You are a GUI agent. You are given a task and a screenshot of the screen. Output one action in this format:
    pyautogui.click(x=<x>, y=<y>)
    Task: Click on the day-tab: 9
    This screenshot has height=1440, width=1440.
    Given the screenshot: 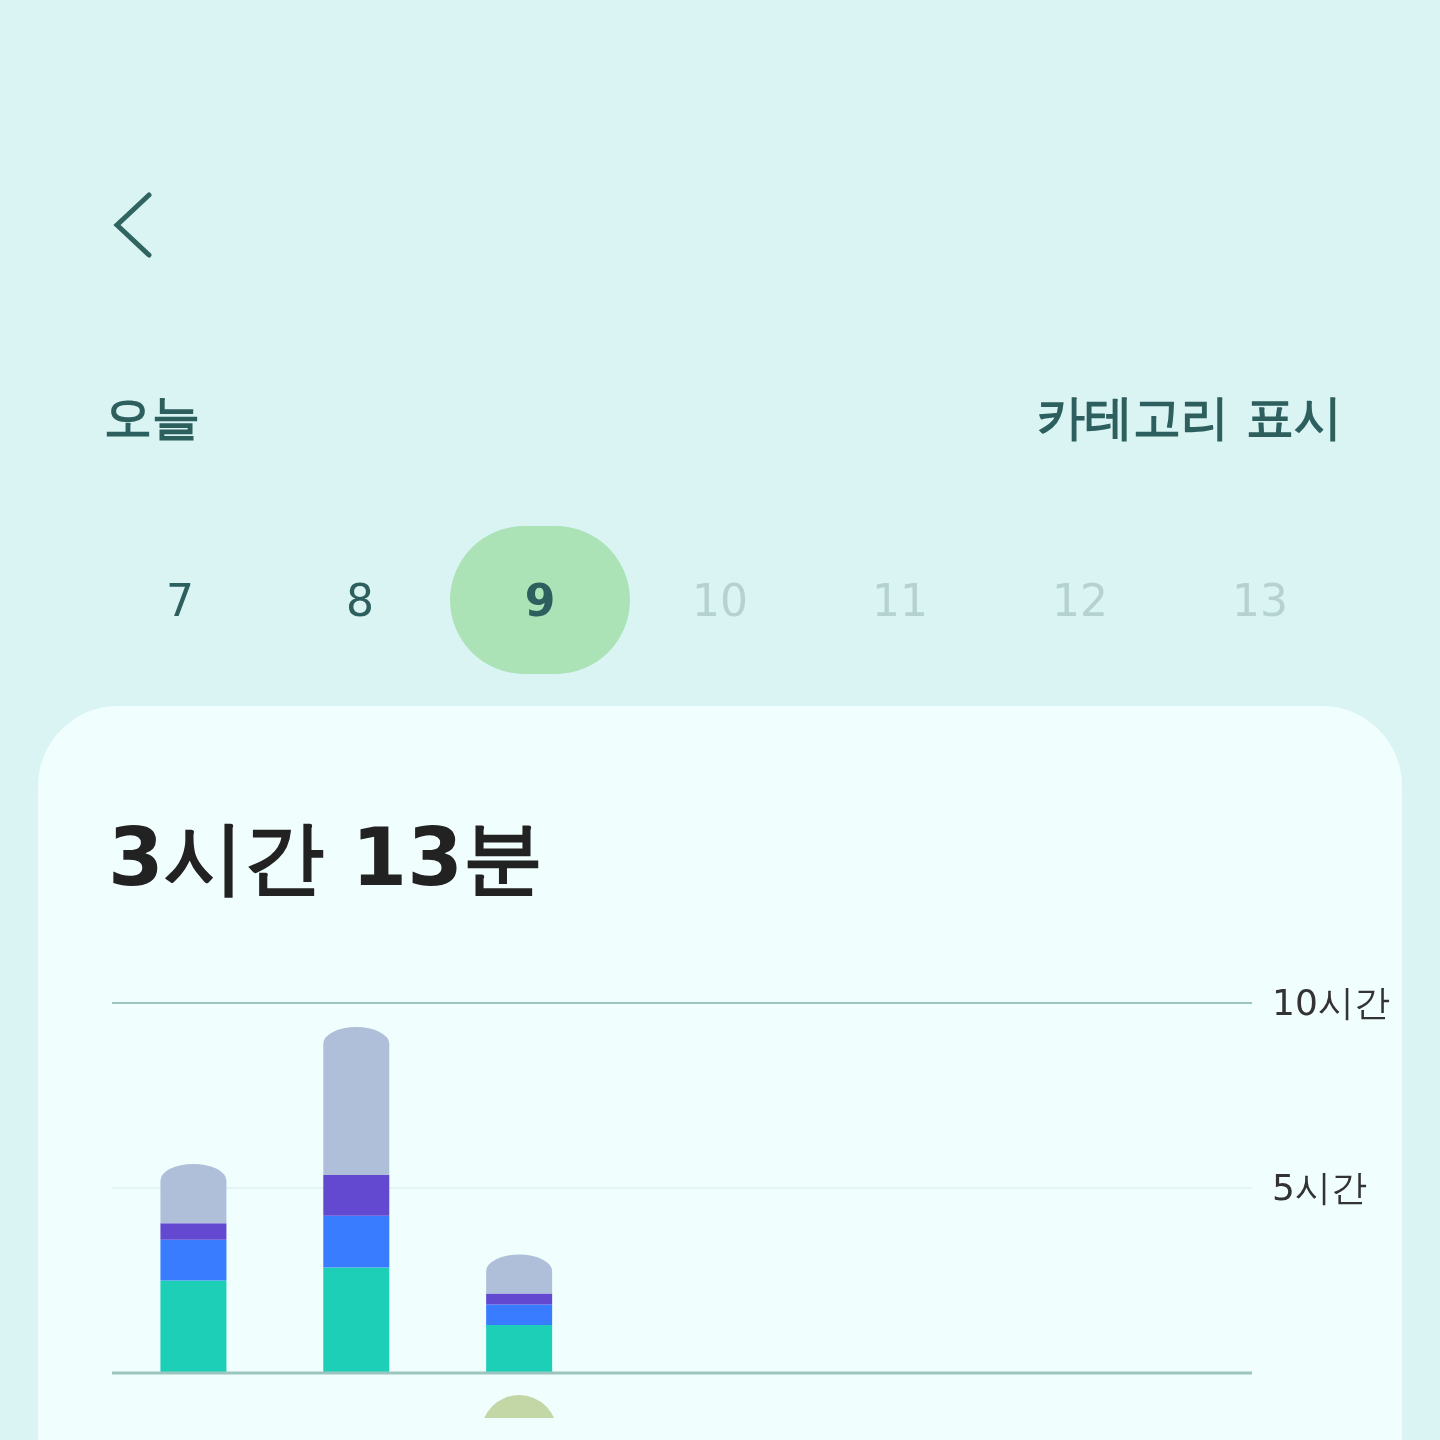 What is the action you would take?
    pyautogui.click(x=540, y=600)
    